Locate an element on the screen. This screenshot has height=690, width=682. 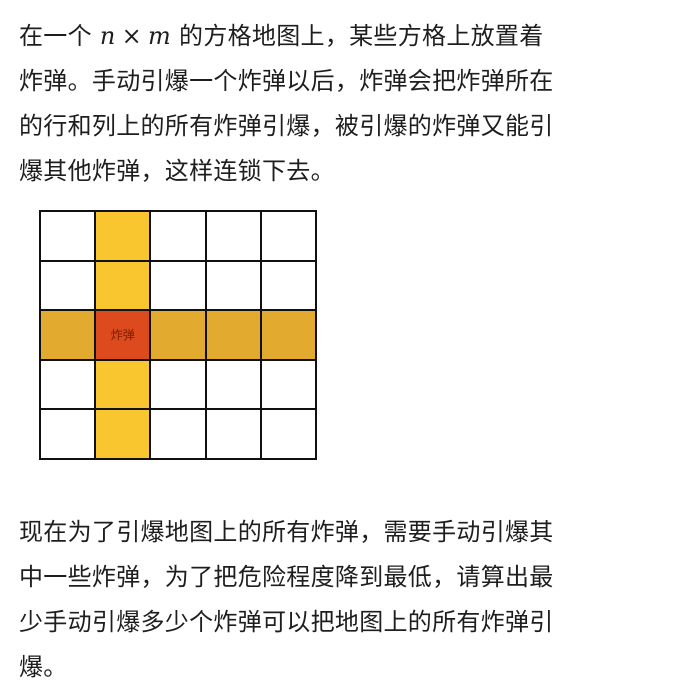
question-line-4: 爆。 is located at coordinates (43, 667).